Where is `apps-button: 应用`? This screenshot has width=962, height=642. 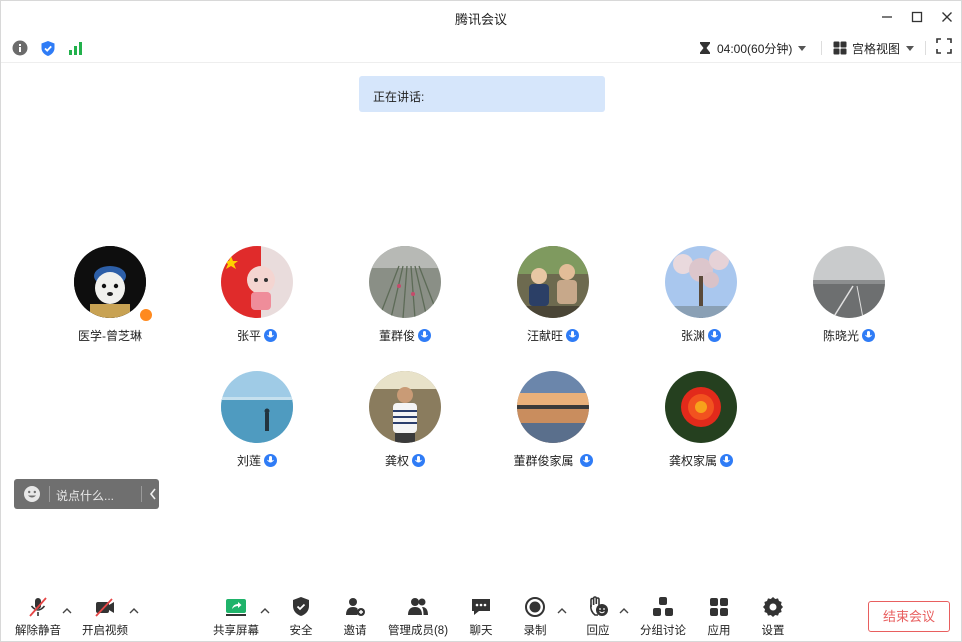 apps-button: 应用 is located at coordinates (719, 617).